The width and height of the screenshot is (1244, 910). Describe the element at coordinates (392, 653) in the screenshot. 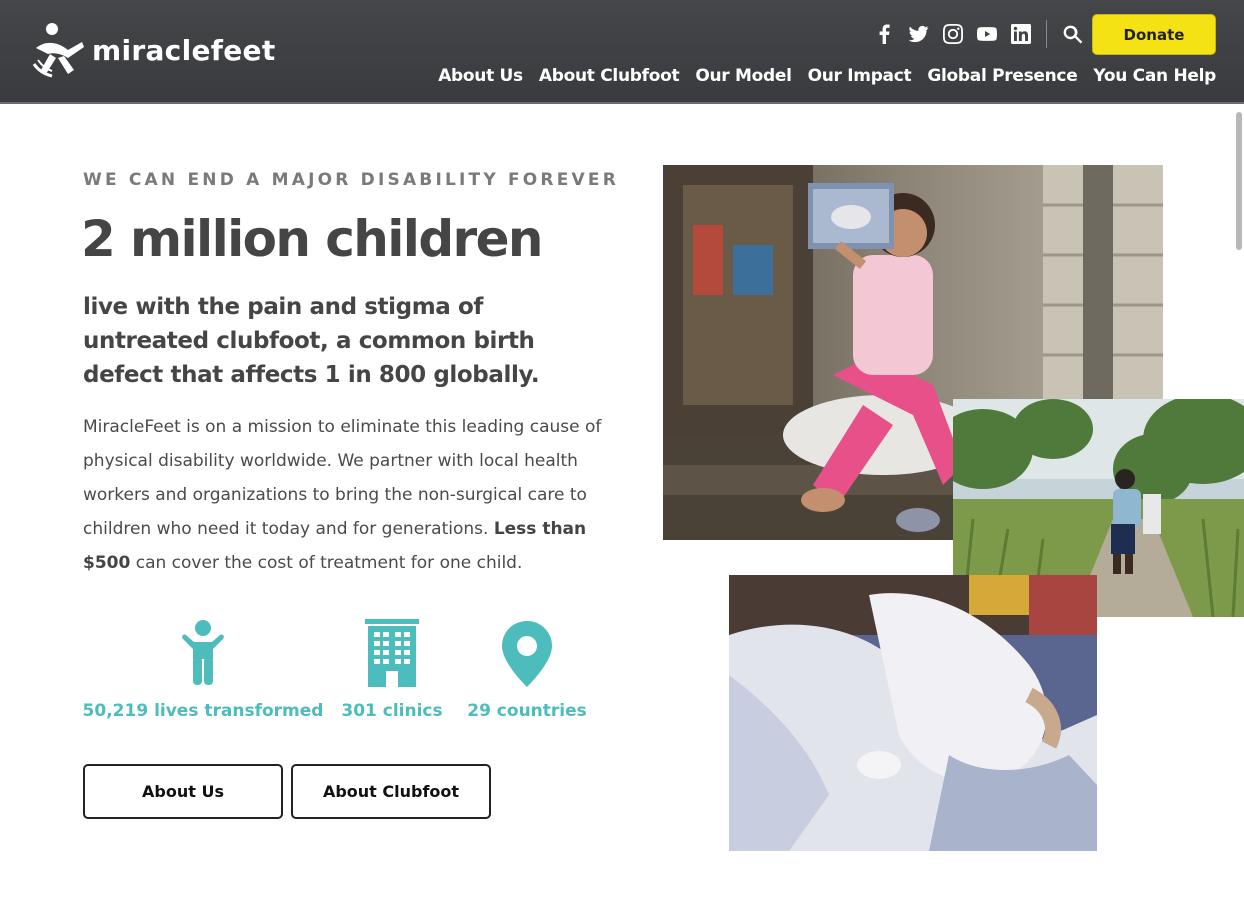

I see `building-icon` at that location.